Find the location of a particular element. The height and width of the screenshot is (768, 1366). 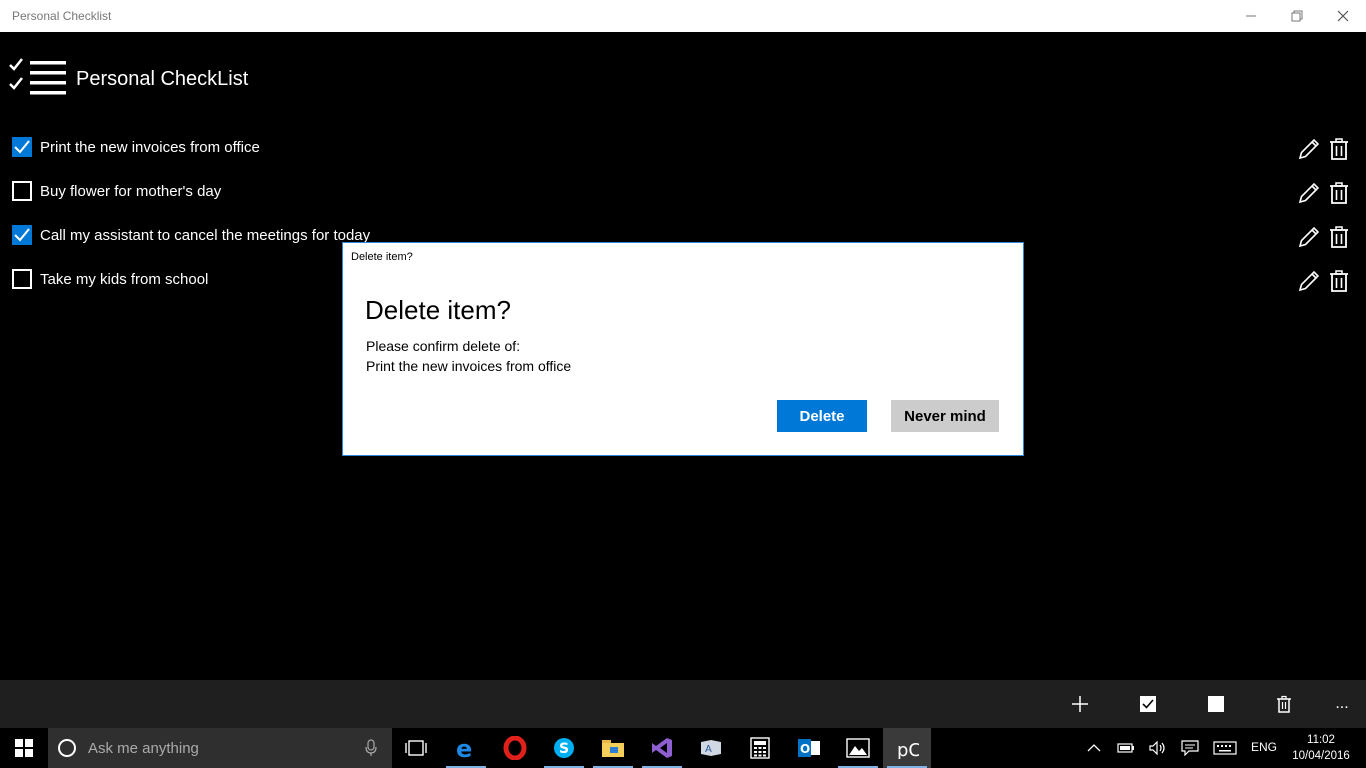

skype-icon: S is located at coordinates (564, 748).